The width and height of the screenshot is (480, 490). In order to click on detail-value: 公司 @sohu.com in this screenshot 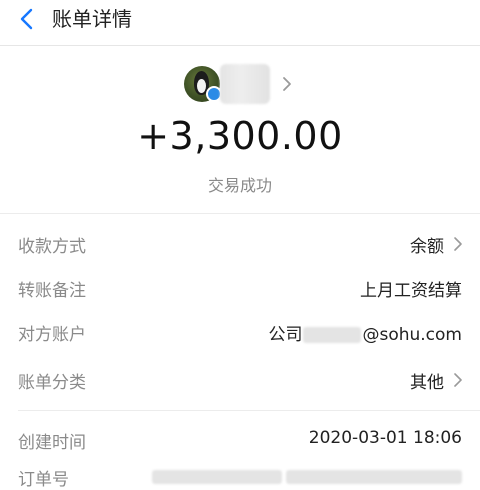, I will do `click(365, 332)`.